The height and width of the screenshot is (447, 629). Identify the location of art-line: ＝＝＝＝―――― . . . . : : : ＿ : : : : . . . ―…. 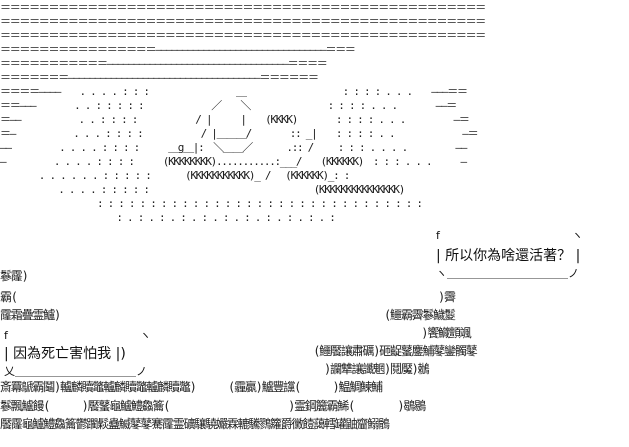
(234, 91).